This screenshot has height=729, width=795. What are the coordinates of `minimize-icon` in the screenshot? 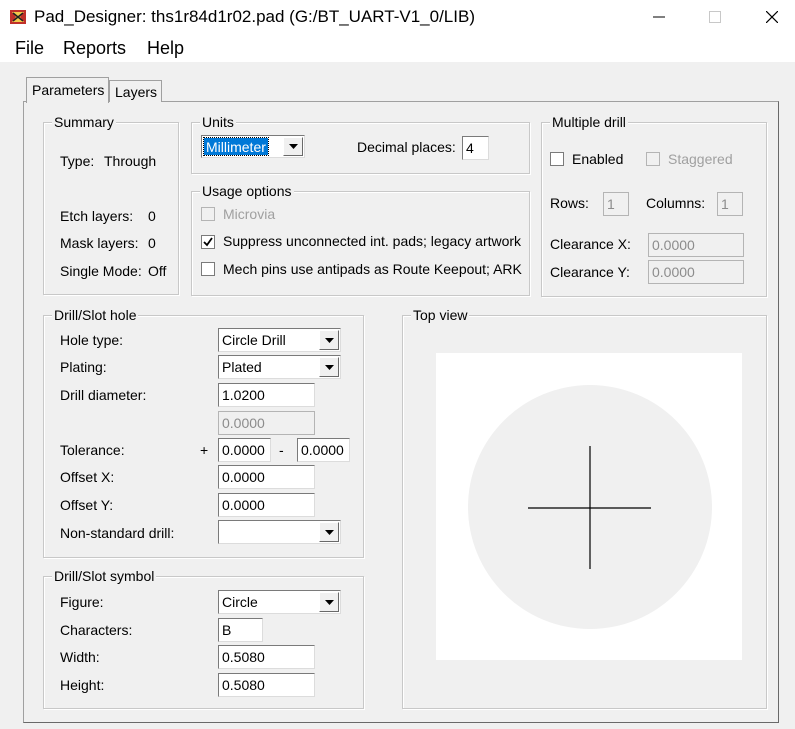 It's located at (659, 17).